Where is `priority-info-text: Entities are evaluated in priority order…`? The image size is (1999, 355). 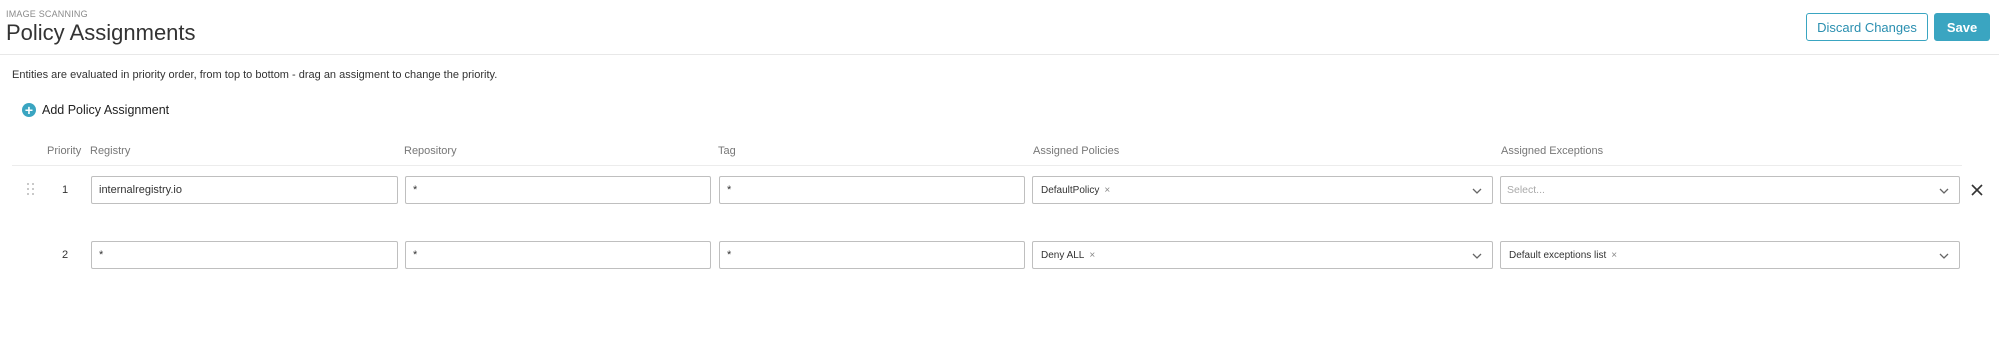
priority-info-text: Entities are evaluated in priority order… is located at coordinates (255, 75).